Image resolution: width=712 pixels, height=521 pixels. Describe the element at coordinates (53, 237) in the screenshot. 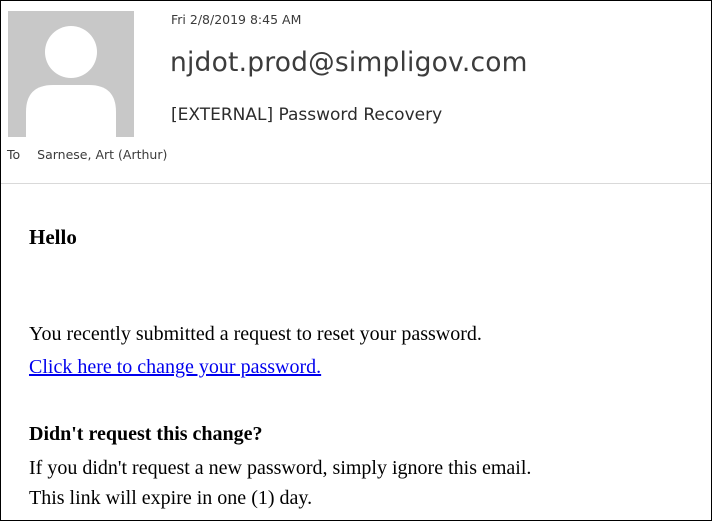

I see `greeting: Hello` at that location.